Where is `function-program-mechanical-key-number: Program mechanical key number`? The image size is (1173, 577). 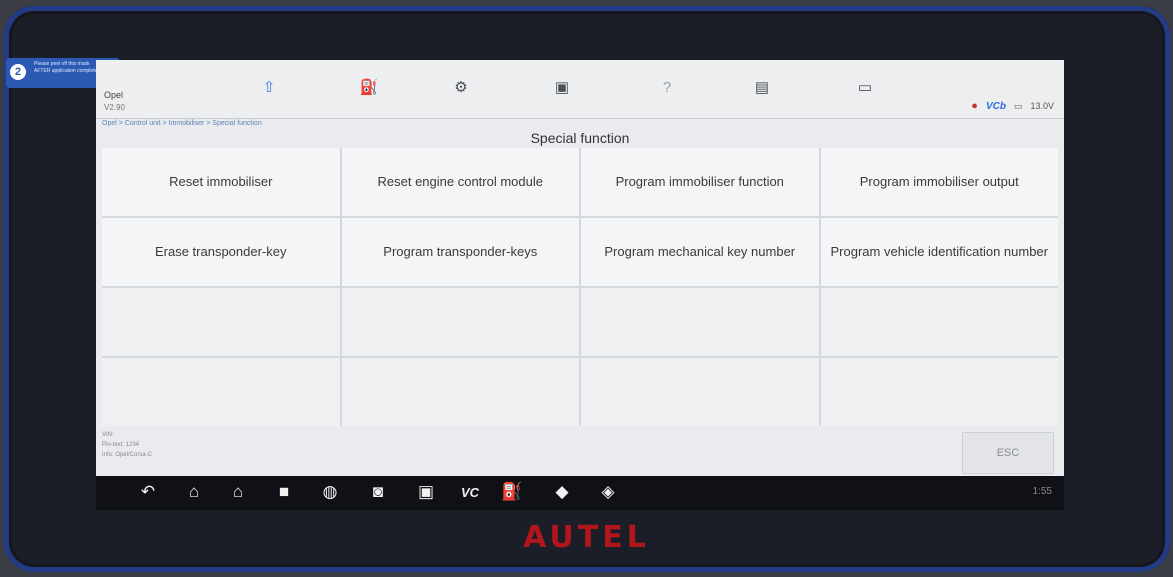
function-program-mechanical-key-number: Program mechanical key number is located at coordinates (700, 252).